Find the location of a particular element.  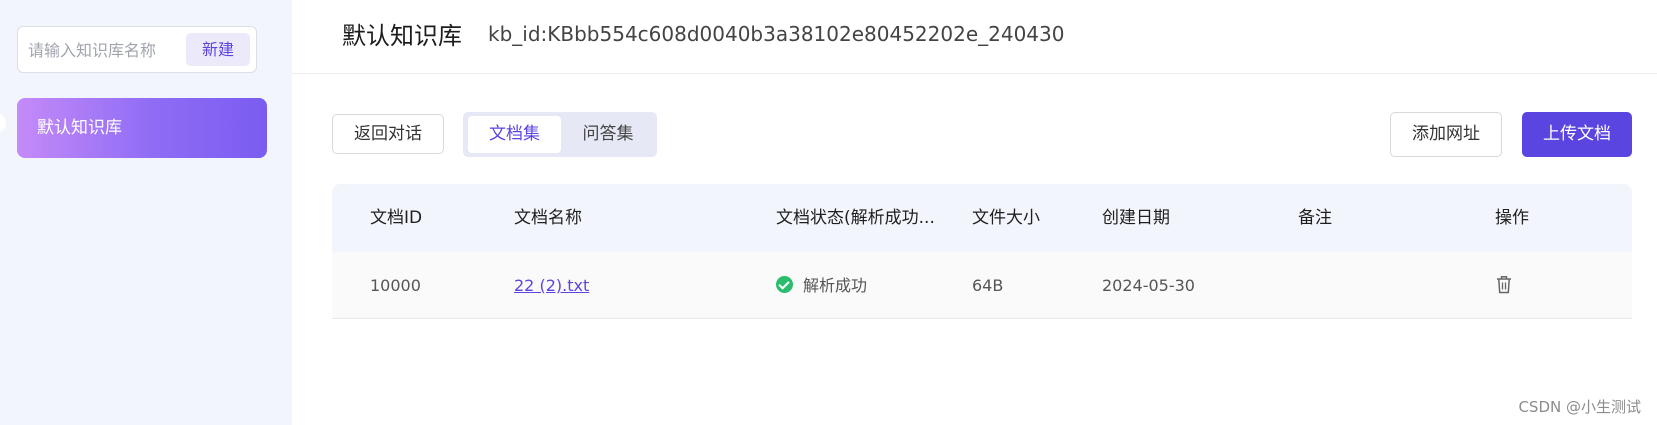

page-title: 默认知识库 is located at coordinates (402, 36).